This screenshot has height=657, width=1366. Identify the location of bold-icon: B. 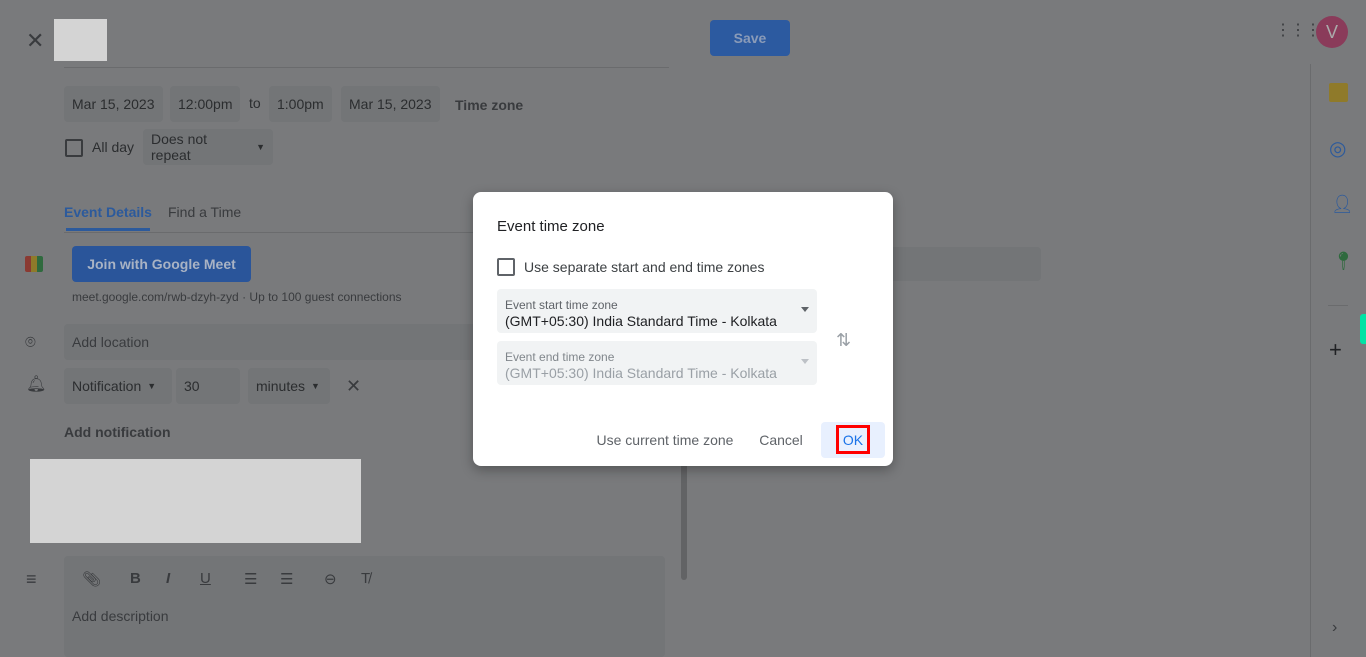
(135, 578).